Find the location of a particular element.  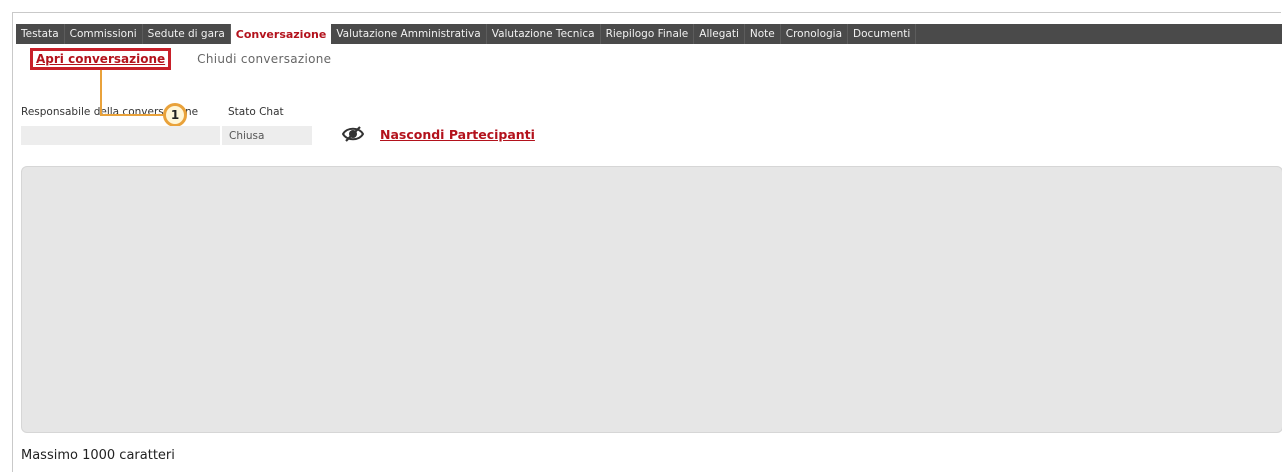

tab-allegati: Allegati is located at coordinates (719, 34).